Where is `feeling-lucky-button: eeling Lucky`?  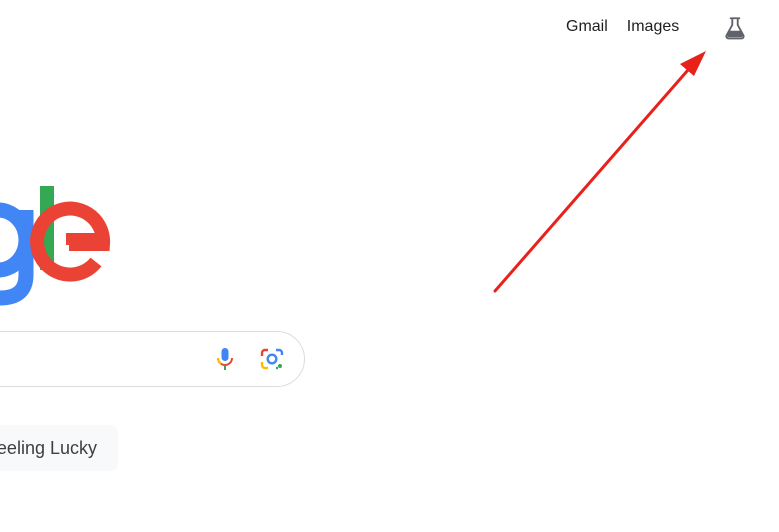
feeling-lucky-button: eeling Lucky is located at coordinates (59, 448).